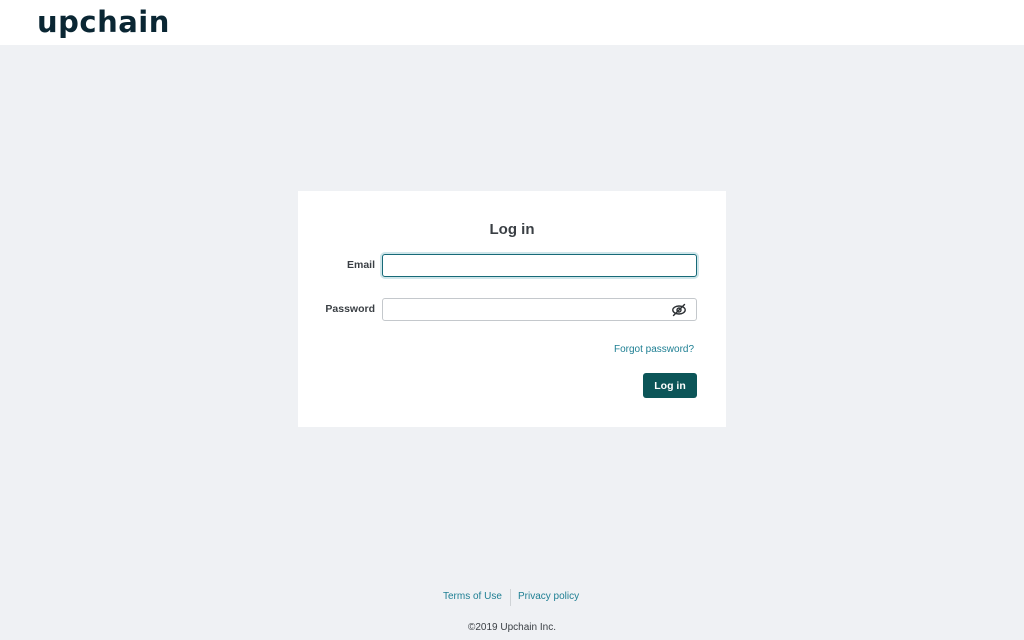  Describe the element at coordinates (679, 310) in the screenshot. I see `eye-off-icon` at that location.